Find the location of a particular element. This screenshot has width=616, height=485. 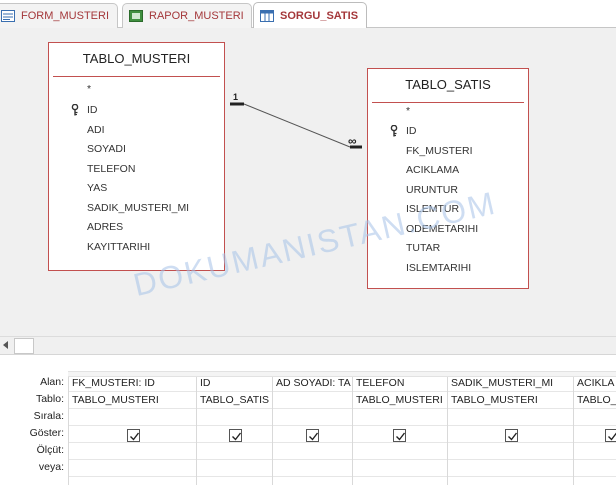

field-cell: TELEFON is located at coordinates (401, 383).